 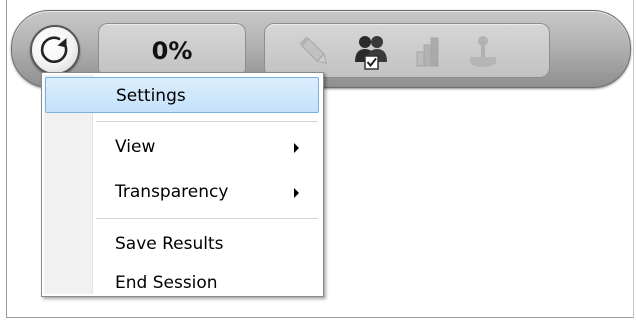 What do you see at coordinates (135, 147) in the screenshot?
I see `menu-item-label: View` at bounding box center [135, 147].